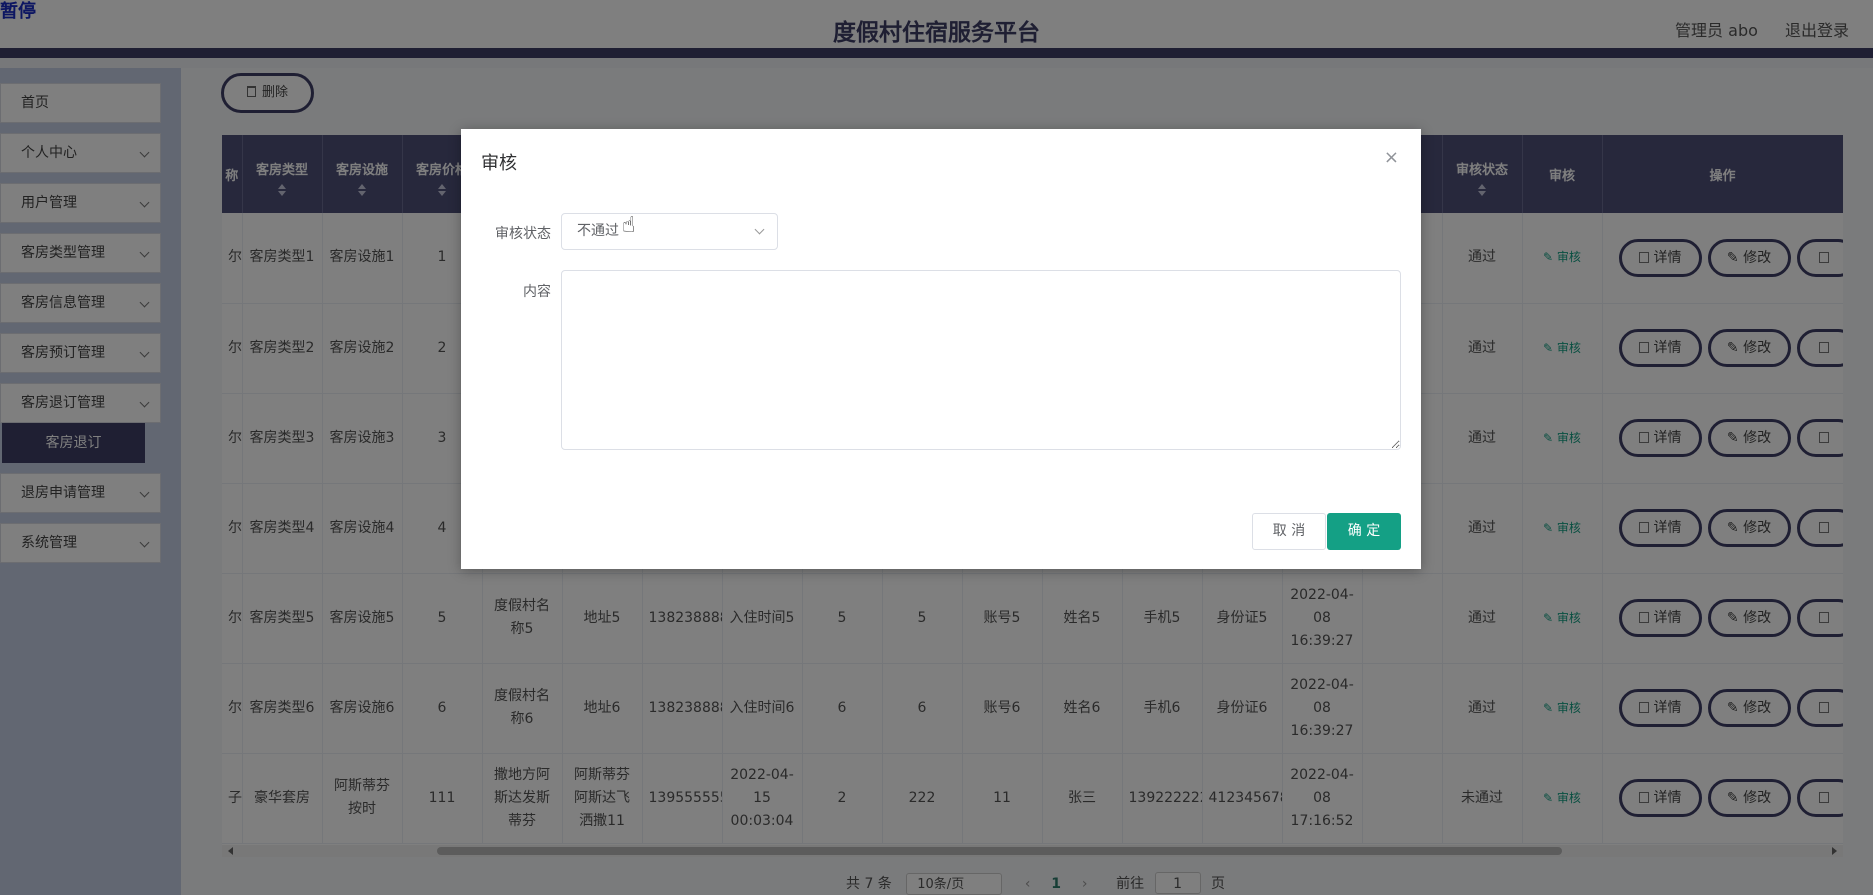  I want to click on status-label: 审核状态, so click(523, 234).